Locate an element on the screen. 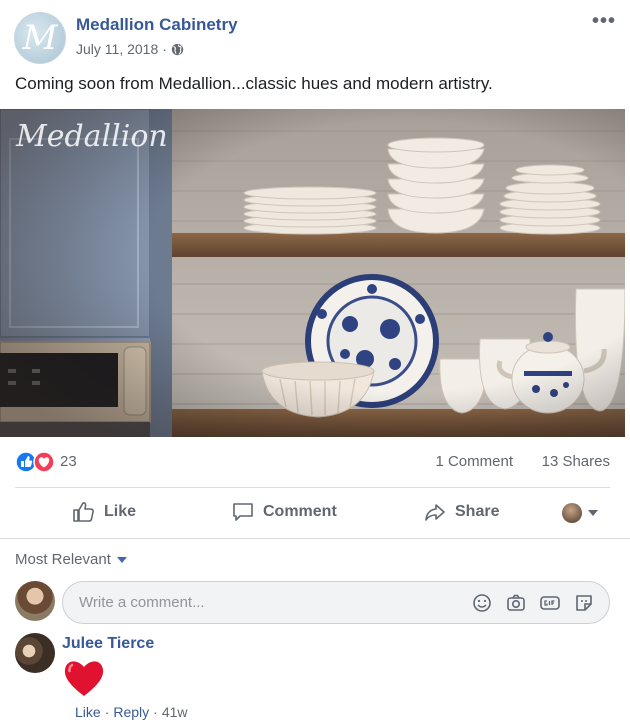 This screenshot has width=630, height=725. camera-icon is located at coordinates (516, 603).